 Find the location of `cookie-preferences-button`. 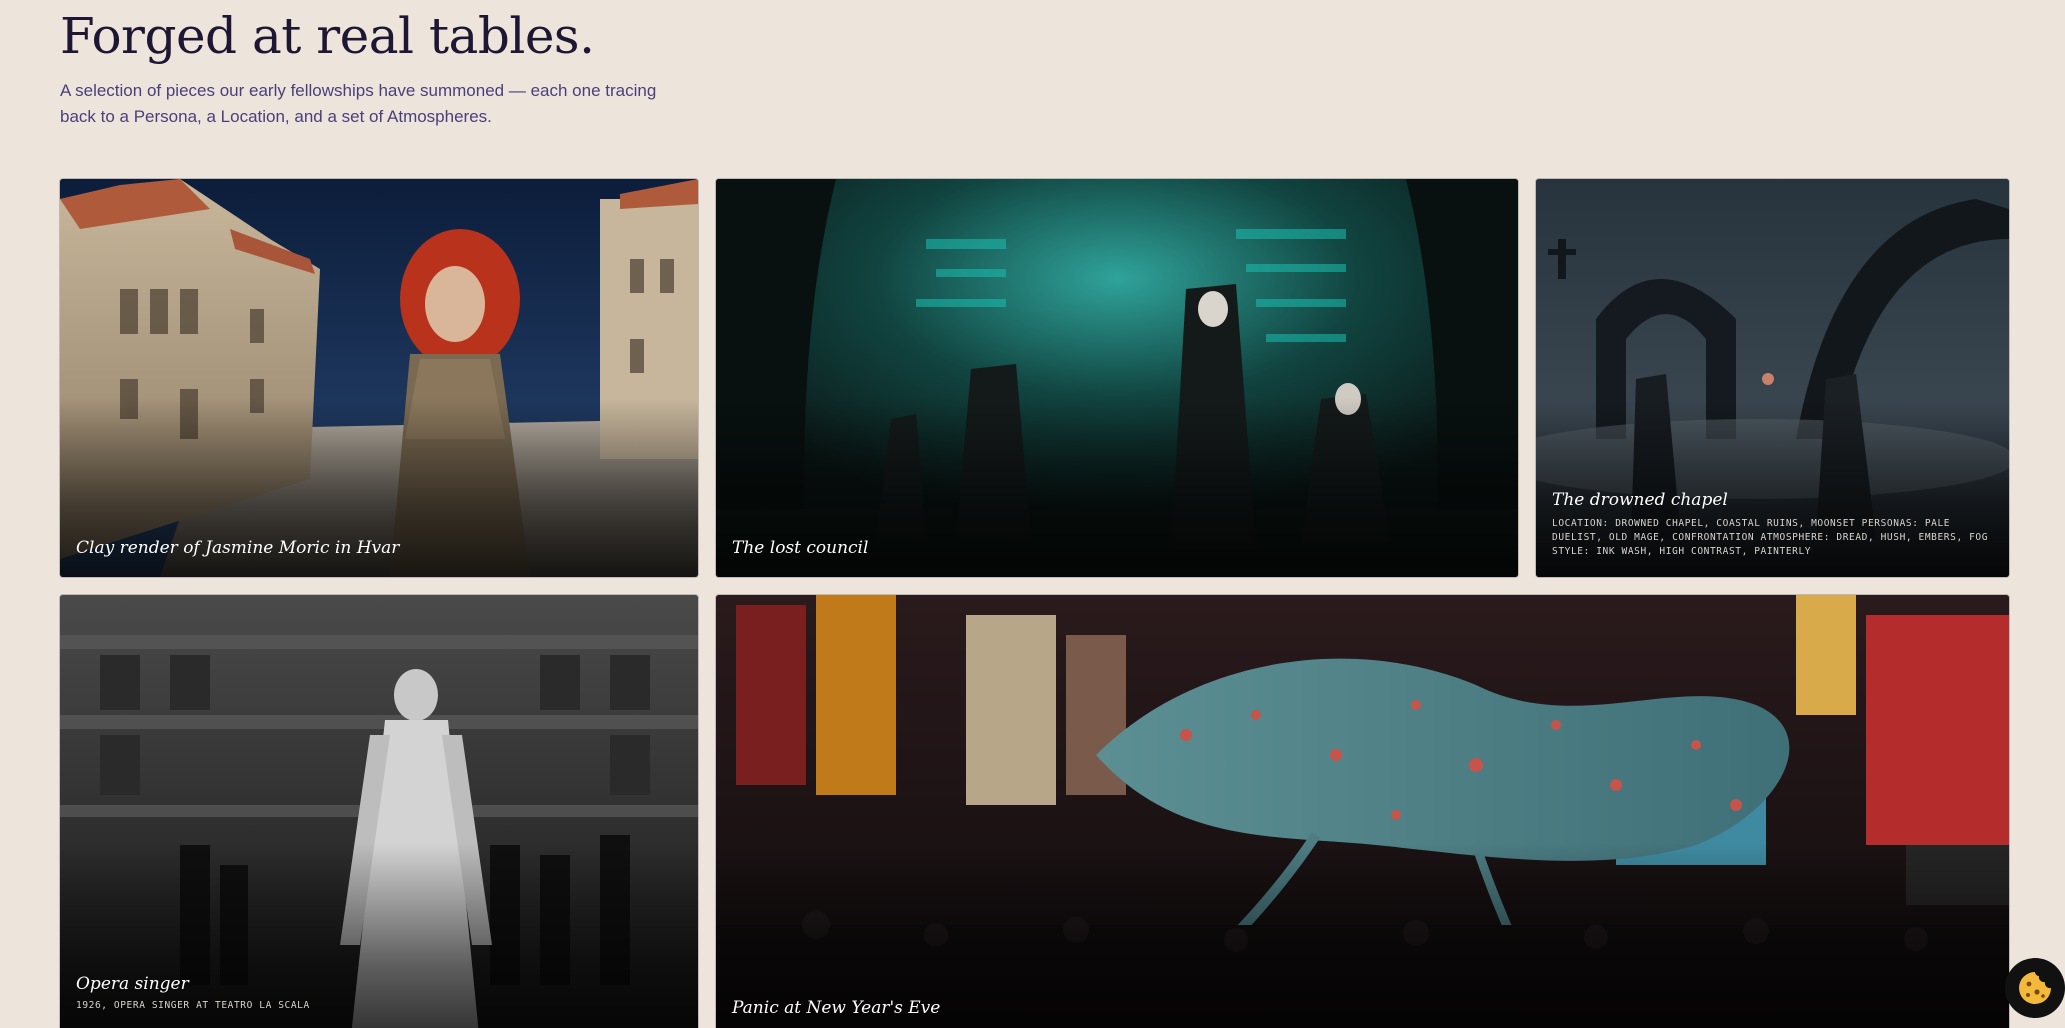

cookie-preferences-button is located at coordinates (2035, 988).